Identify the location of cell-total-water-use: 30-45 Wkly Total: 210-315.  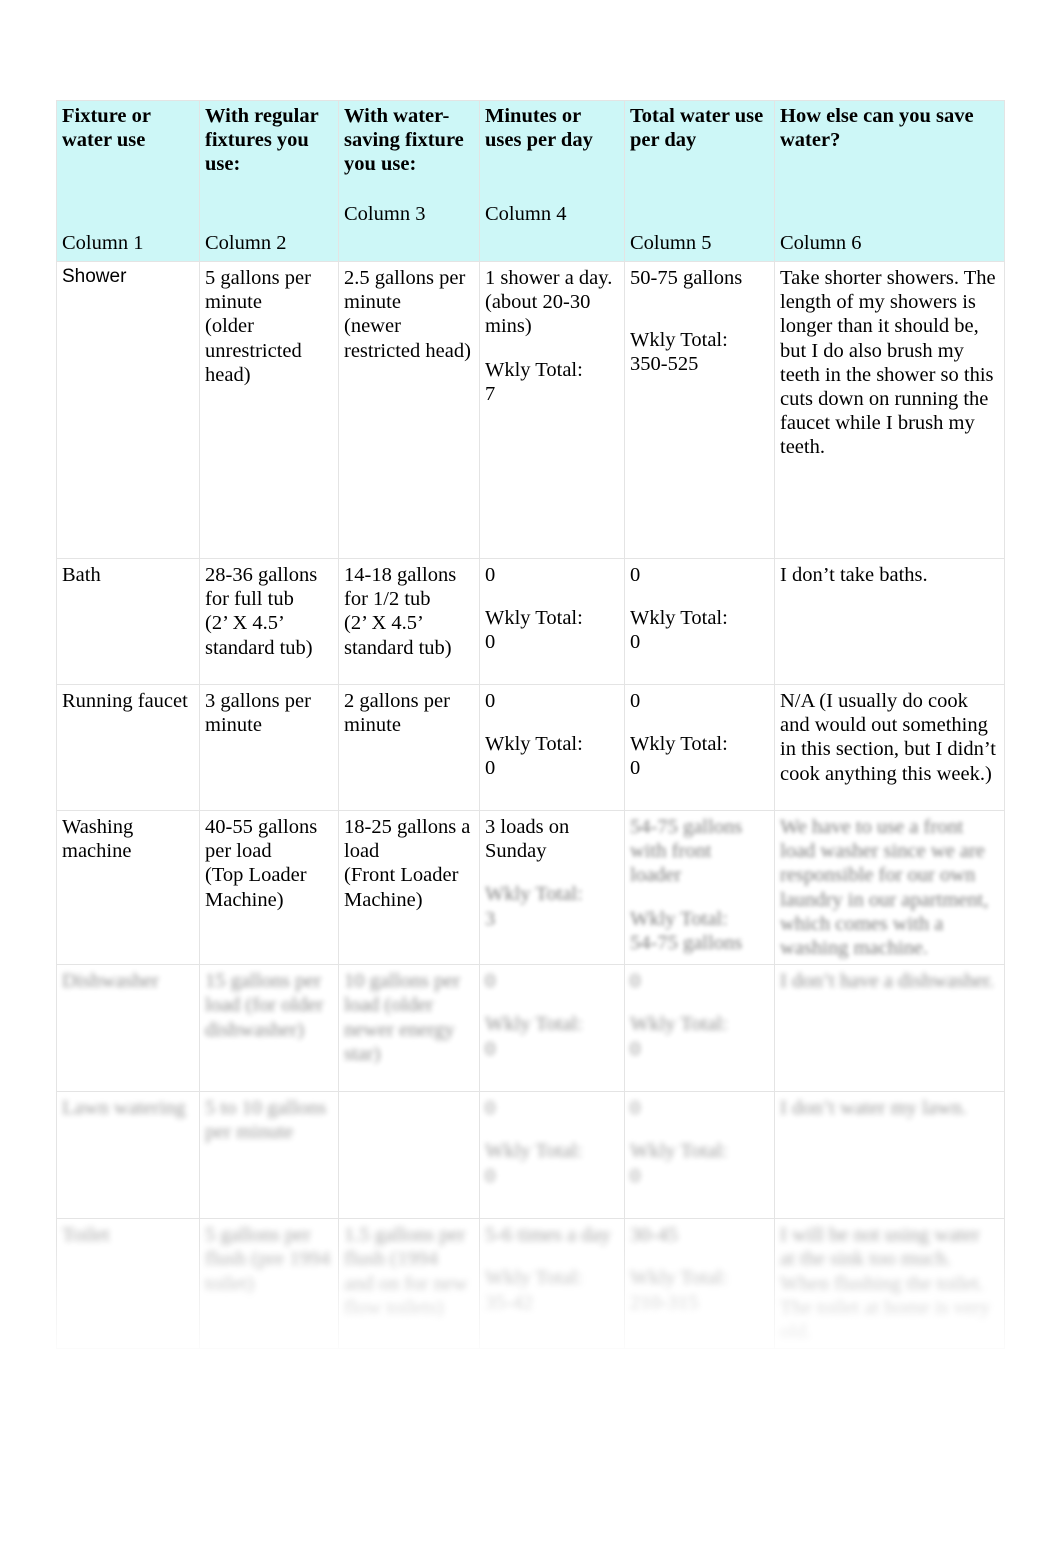
(699, 1284).